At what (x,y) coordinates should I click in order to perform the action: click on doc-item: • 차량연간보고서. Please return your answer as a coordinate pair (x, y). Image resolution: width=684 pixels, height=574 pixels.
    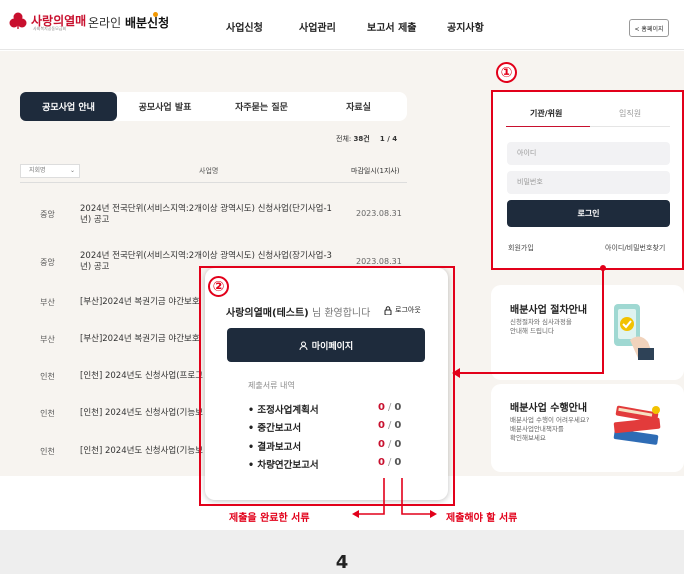
    Looking at the image, I should click on (283, 465).